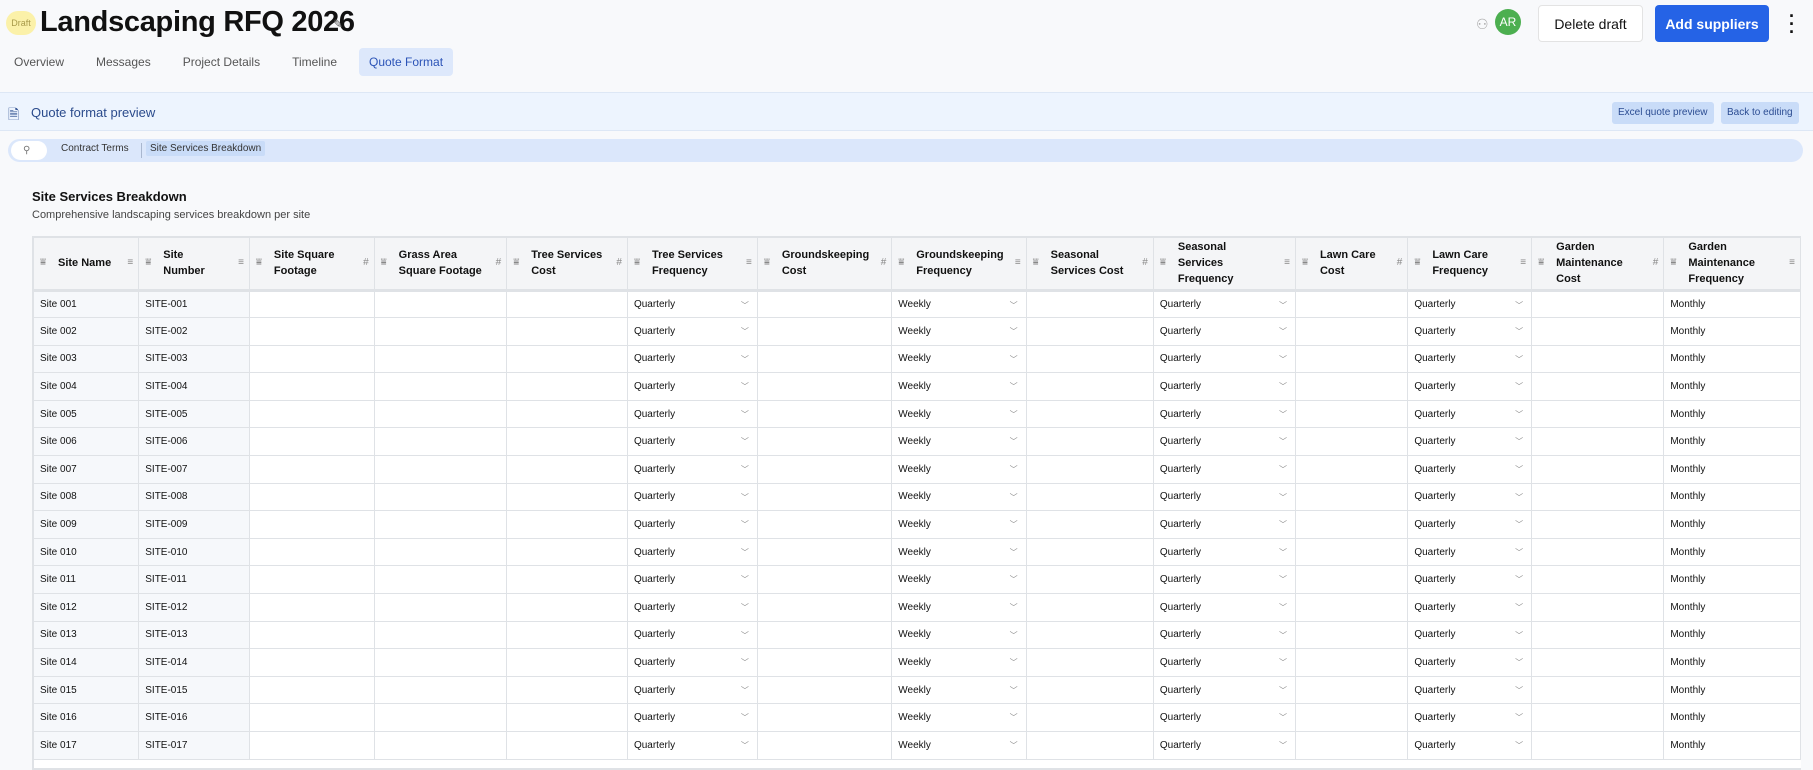 This screenshot has width=1813, height=770. I want to click on column-header: ⩸ Site Square Footage #, so click(312, 265).